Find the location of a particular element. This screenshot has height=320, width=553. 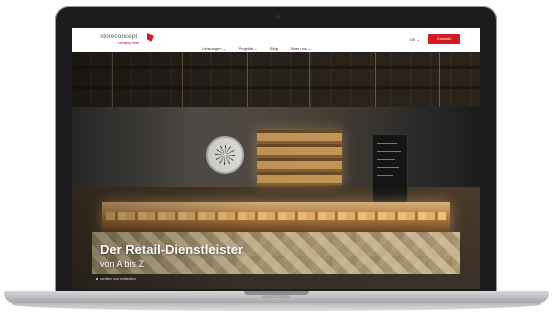

hero-title: Der Retail-Dienstleister is located at coordinates (172, 249).